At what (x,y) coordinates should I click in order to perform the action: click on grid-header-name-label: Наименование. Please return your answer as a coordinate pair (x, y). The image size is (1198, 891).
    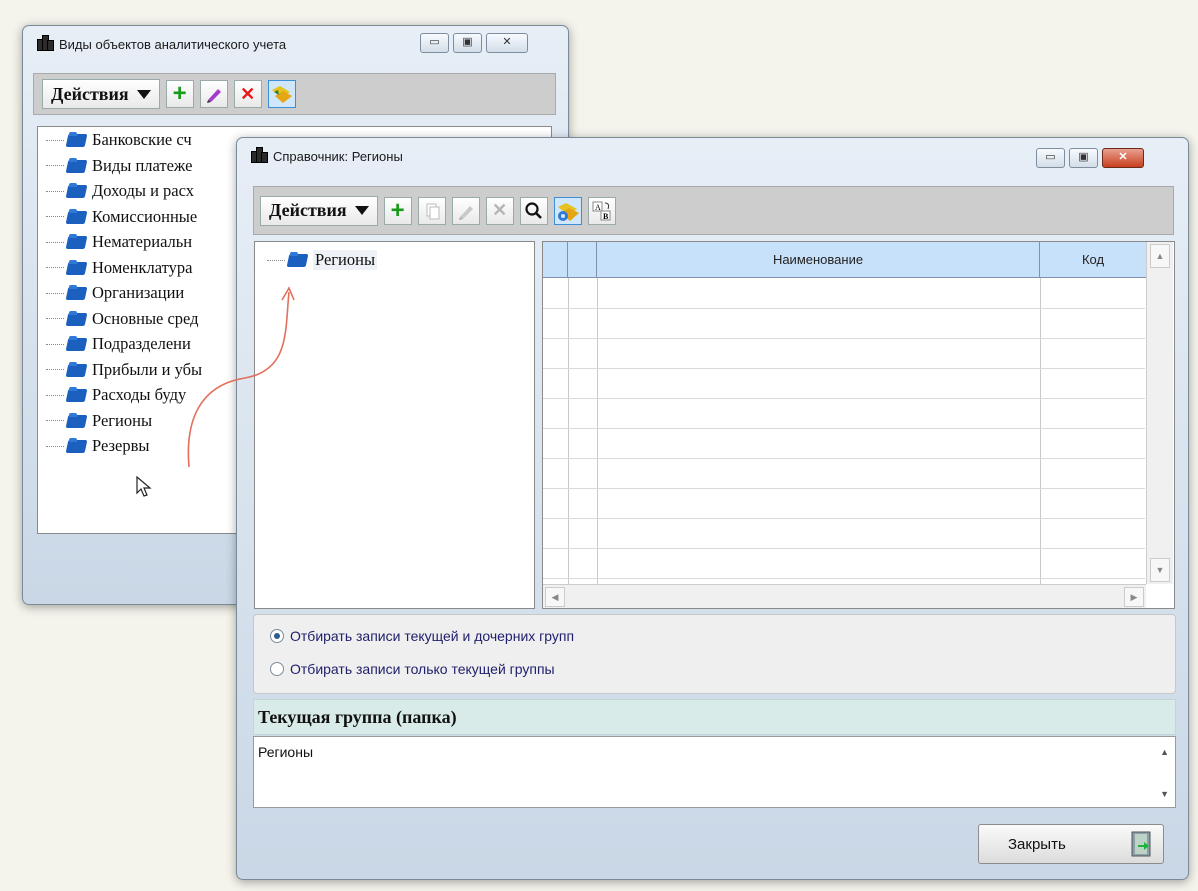
    Looking at the image, I should click on (818, 259).